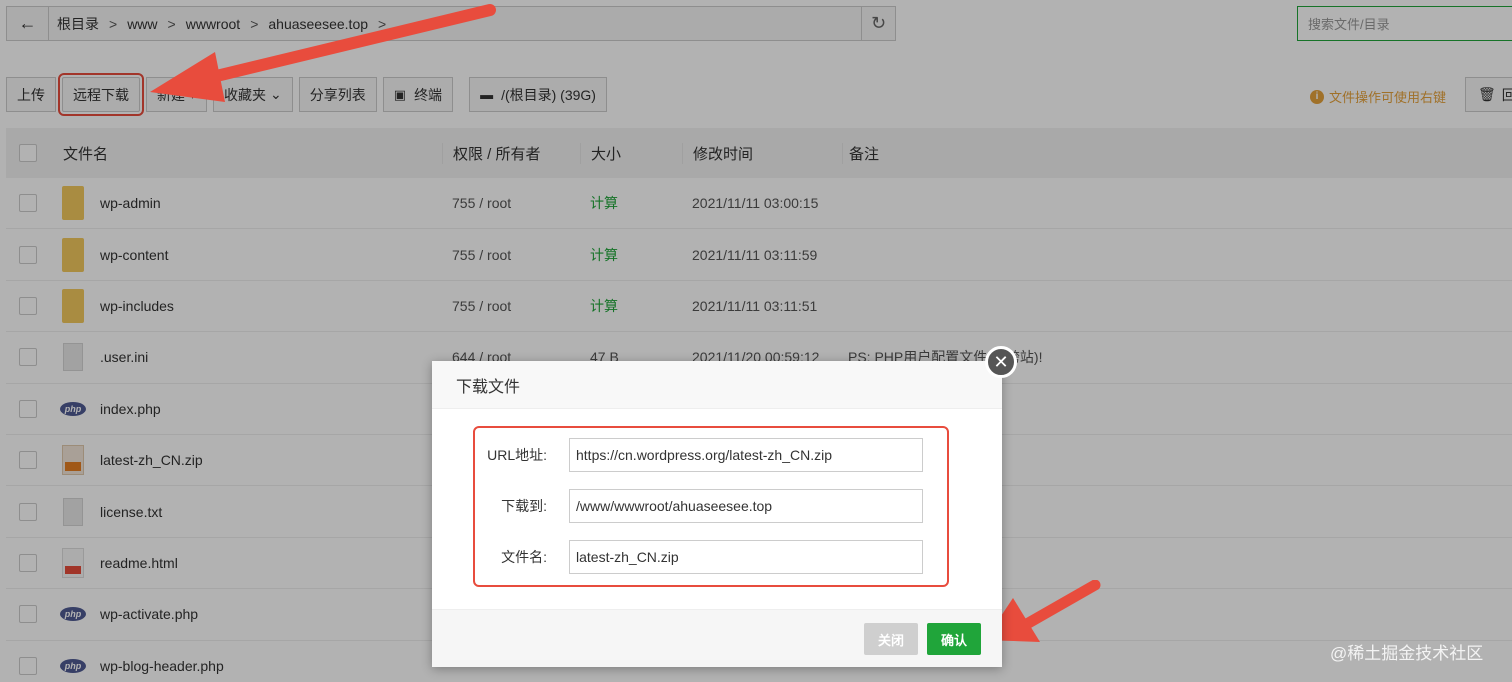 The image size is (1512, 682). I want to click on url-label: URL地址:, so click(517, 455).